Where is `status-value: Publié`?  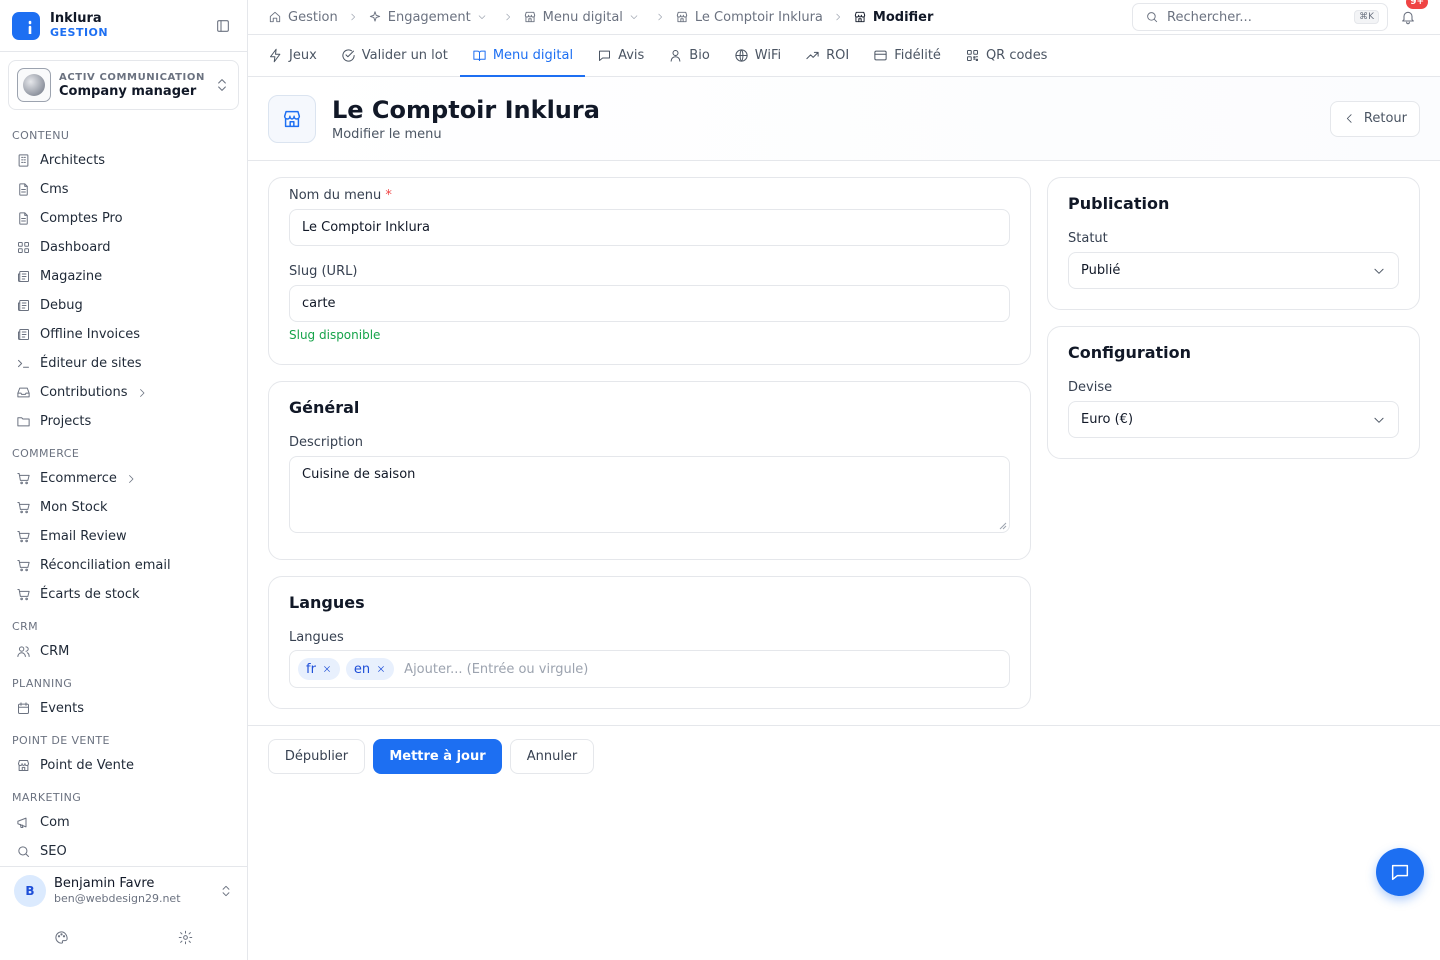
status-value: Publié is located at coordinates (1101, 270).